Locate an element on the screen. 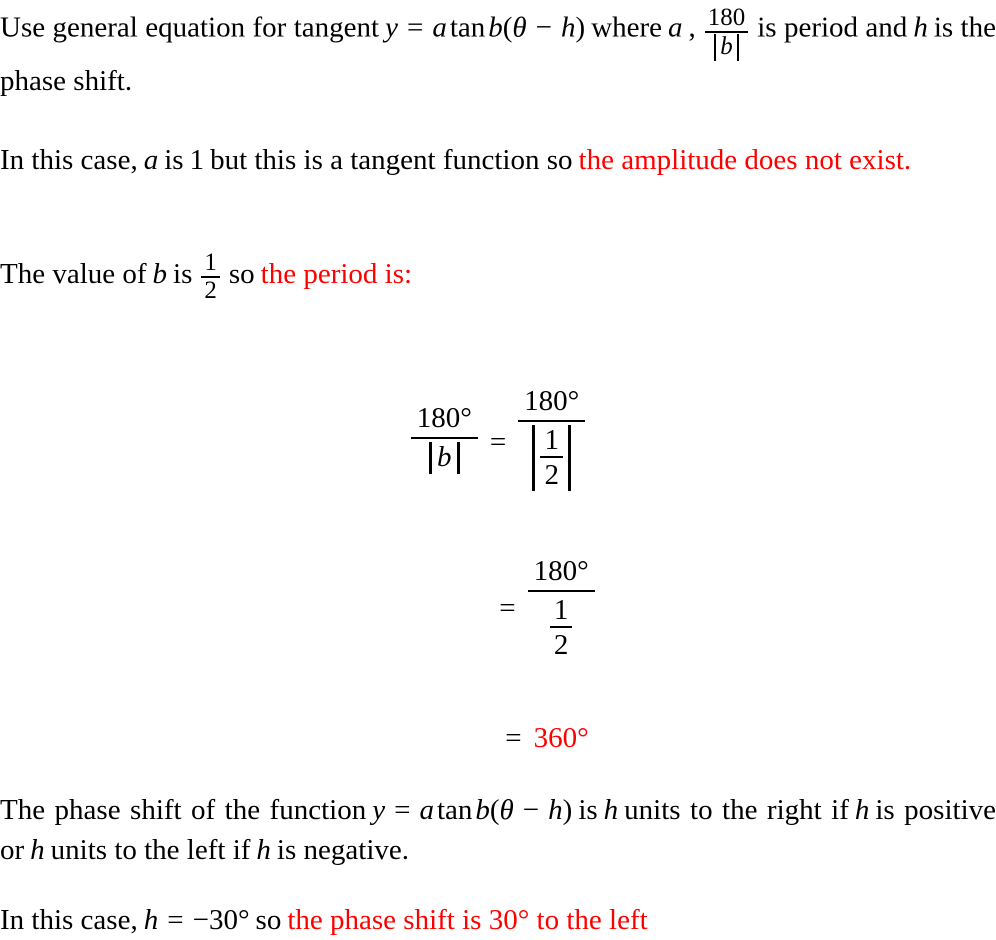  eq1-right-fraction: 180° 12 is located at coordinates (552, 442).